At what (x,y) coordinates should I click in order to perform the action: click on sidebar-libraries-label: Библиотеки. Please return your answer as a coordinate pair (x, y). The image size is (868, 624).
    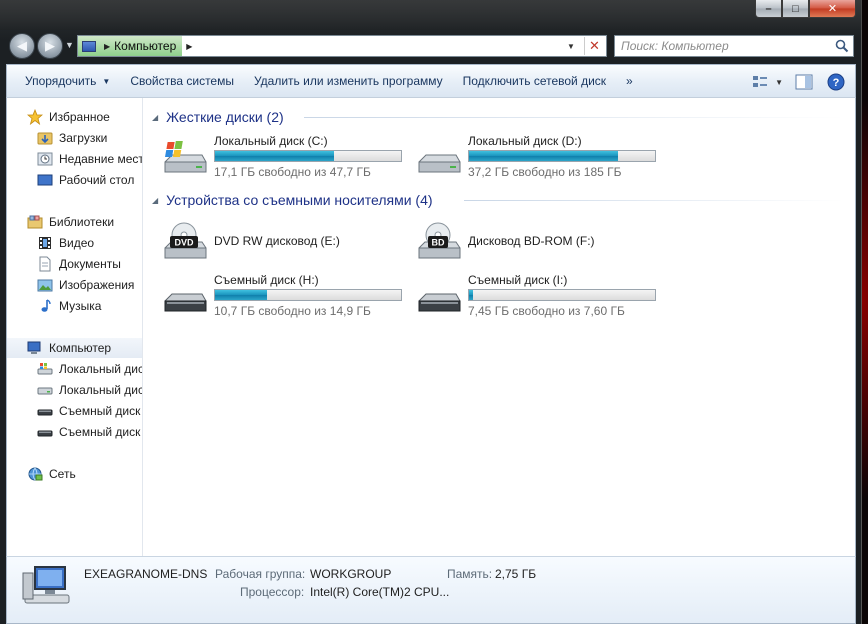
    Looking at the image, I should click on (82, 222).